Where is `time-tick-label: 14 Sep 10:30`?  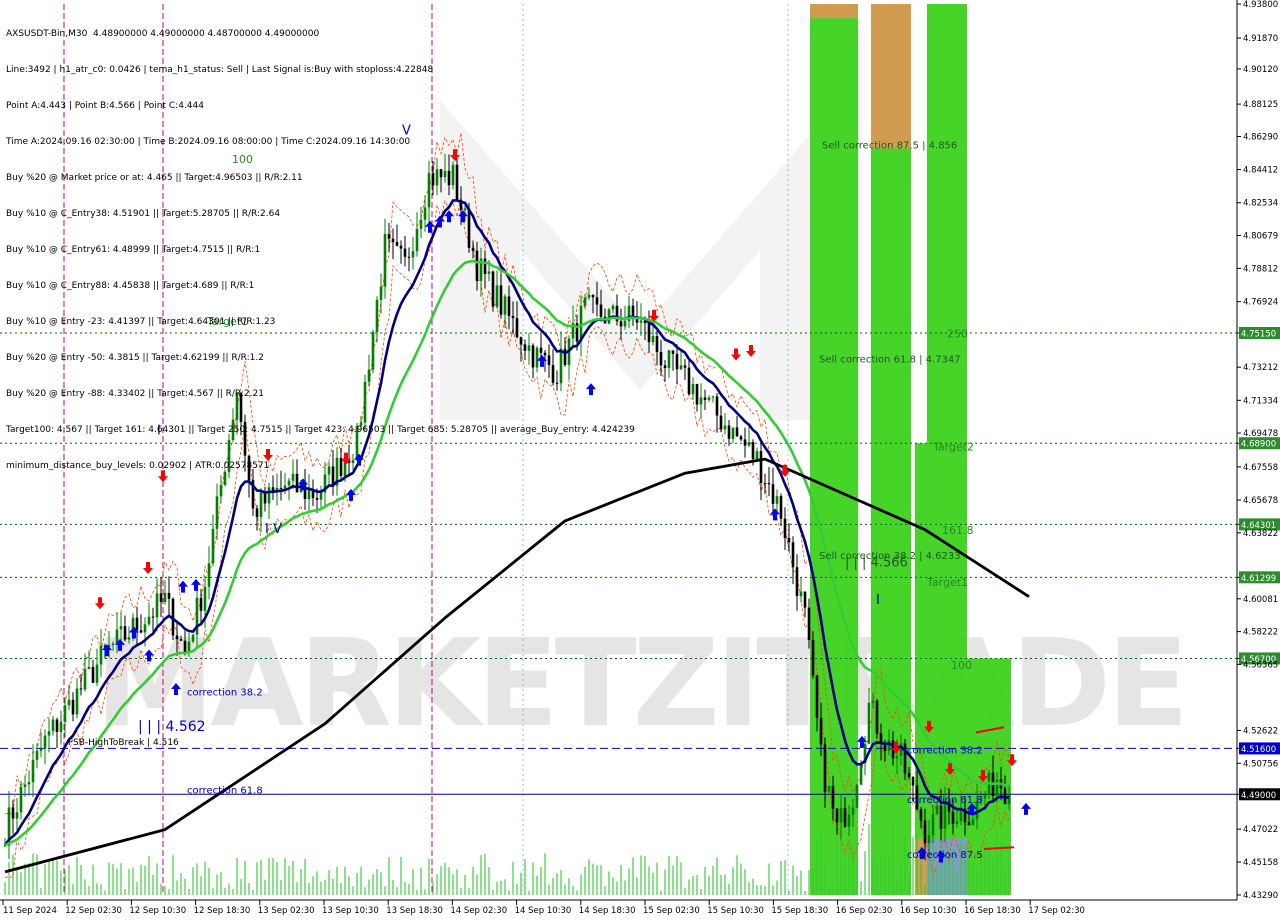 time-tick-label: 14 Sep 10:30 is located at coordinates (543, 911).